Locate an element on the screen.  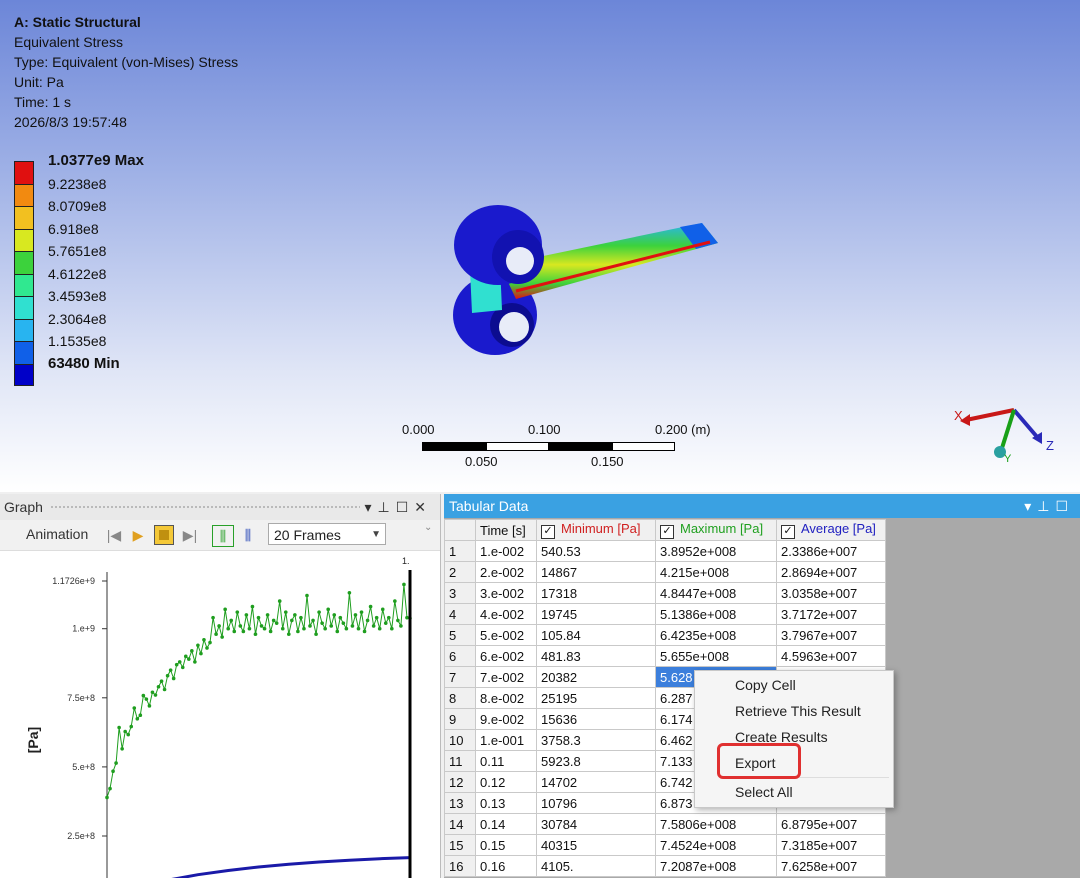
last-frame-icon: ▶| is located at coordinates (190, 535).